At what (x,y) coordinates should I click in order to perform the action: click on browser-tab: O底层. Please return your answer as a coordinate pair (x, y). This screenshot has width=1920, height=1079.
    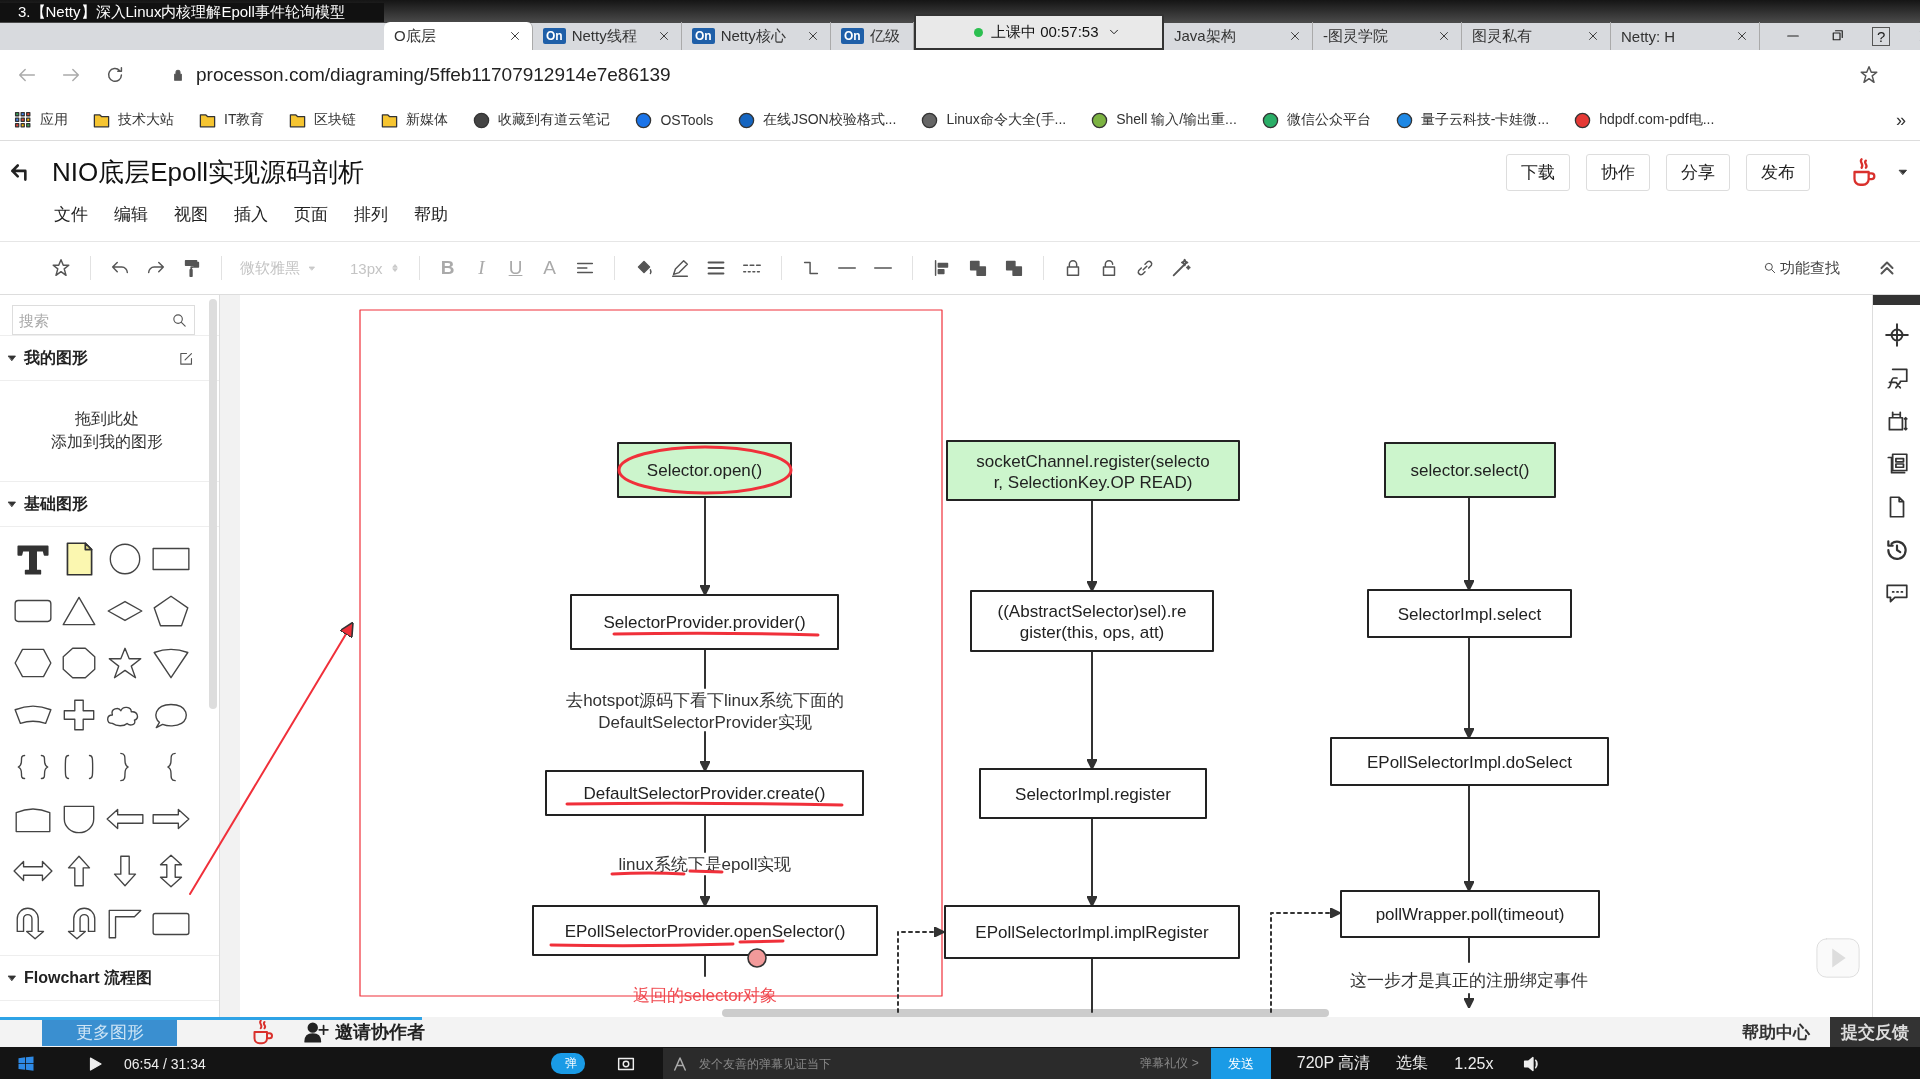
    Looking at the image, I should click on (458, 36).